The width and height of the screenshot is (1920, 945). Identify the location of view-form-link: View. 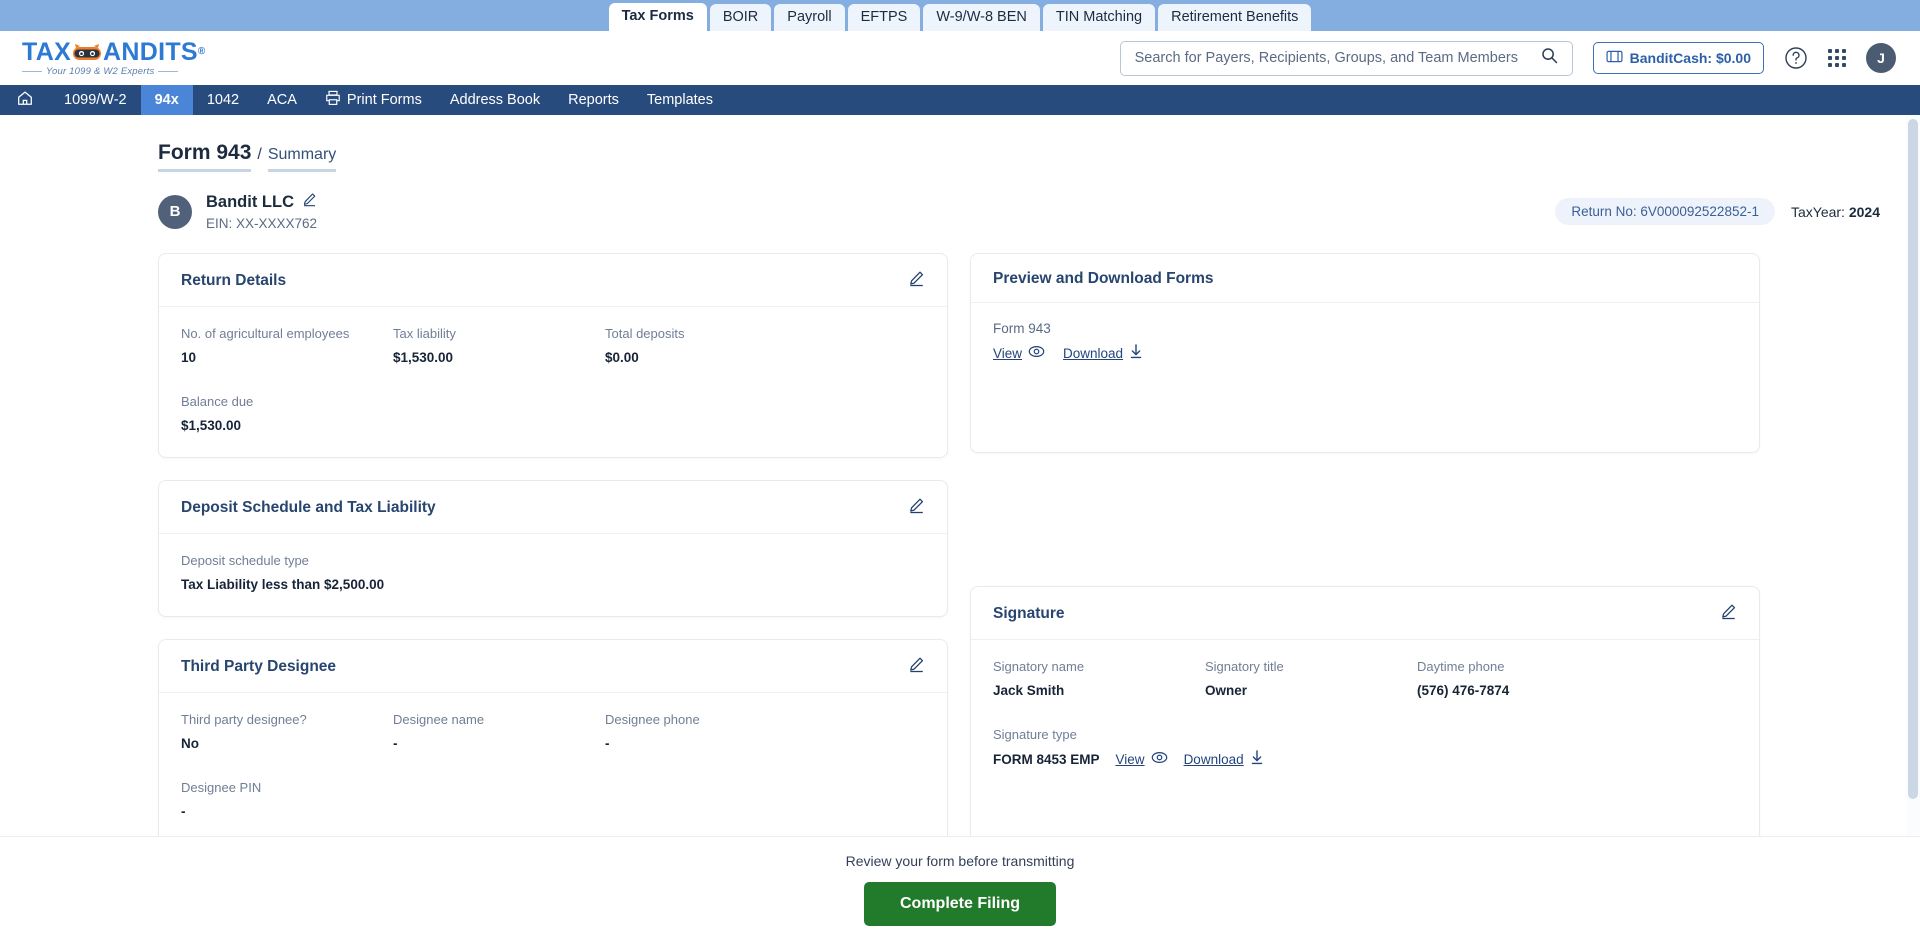
(1019, 353).